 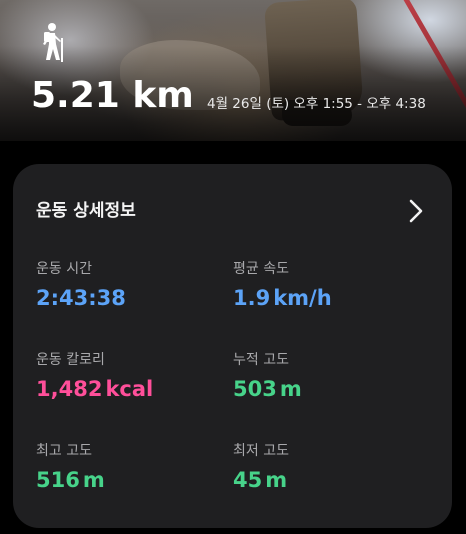 I want to click on metric-value: 1.9 km/h, so click(x=328, y=298).